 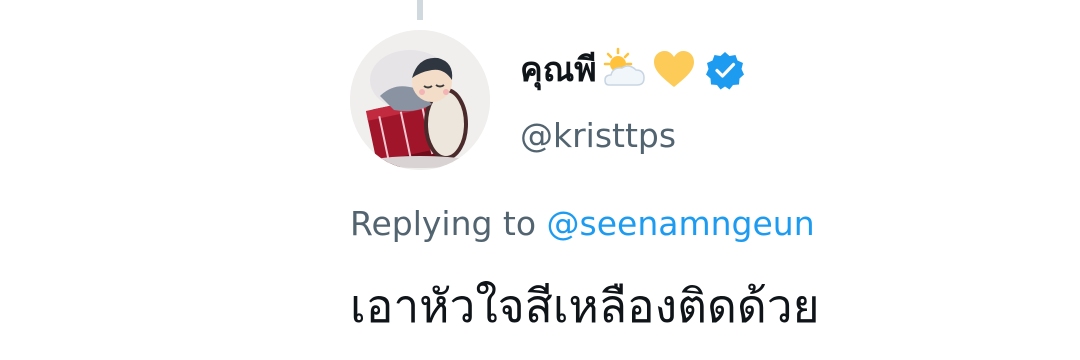 I want to click on avatar, so click(x=420, y=100).